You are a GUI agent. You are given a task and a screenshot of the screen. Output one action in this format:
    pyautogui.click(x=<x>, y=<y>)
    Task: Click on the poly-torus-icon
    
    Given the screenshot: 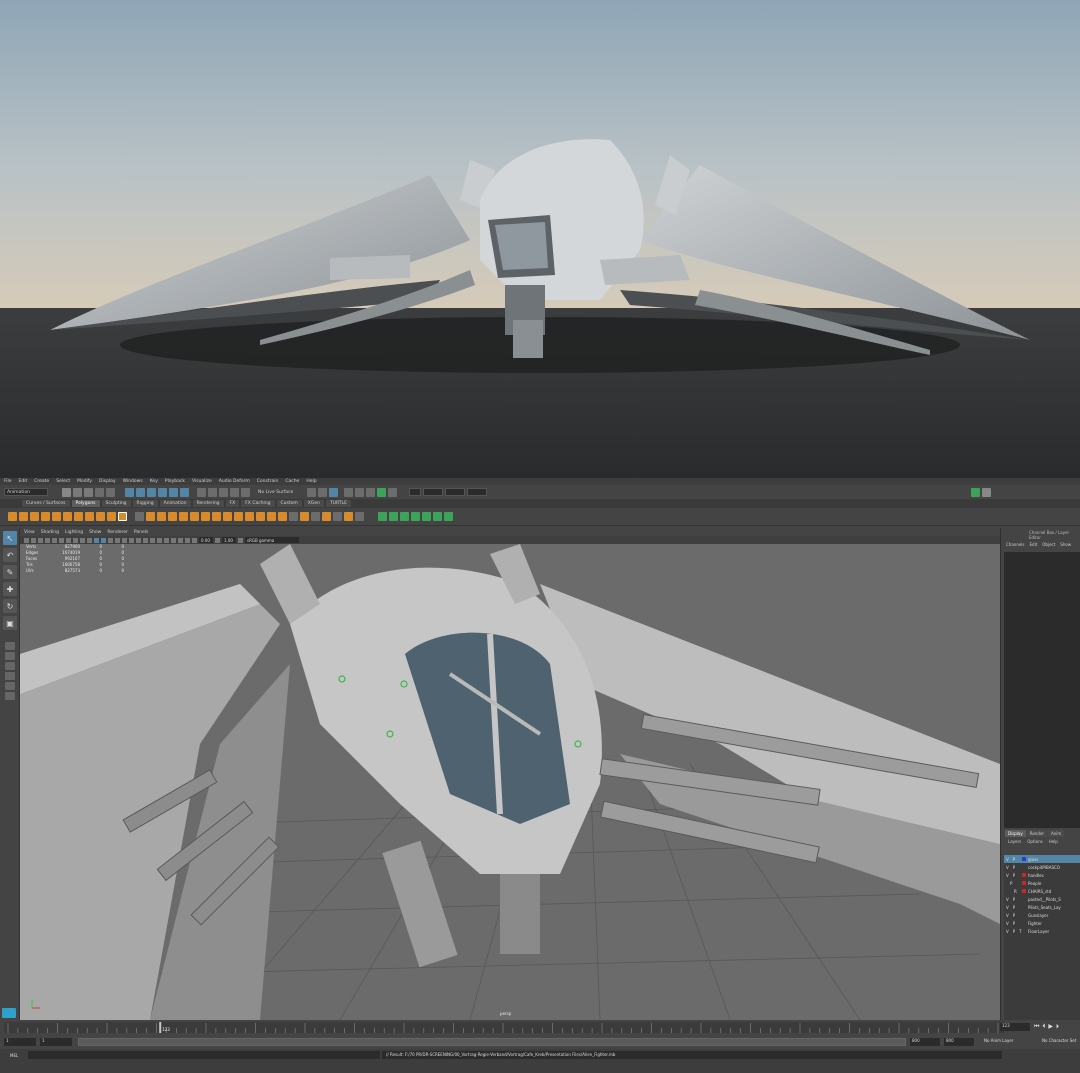 What is the action you would take?
    pyautogui.click(x=56, y=516)
    